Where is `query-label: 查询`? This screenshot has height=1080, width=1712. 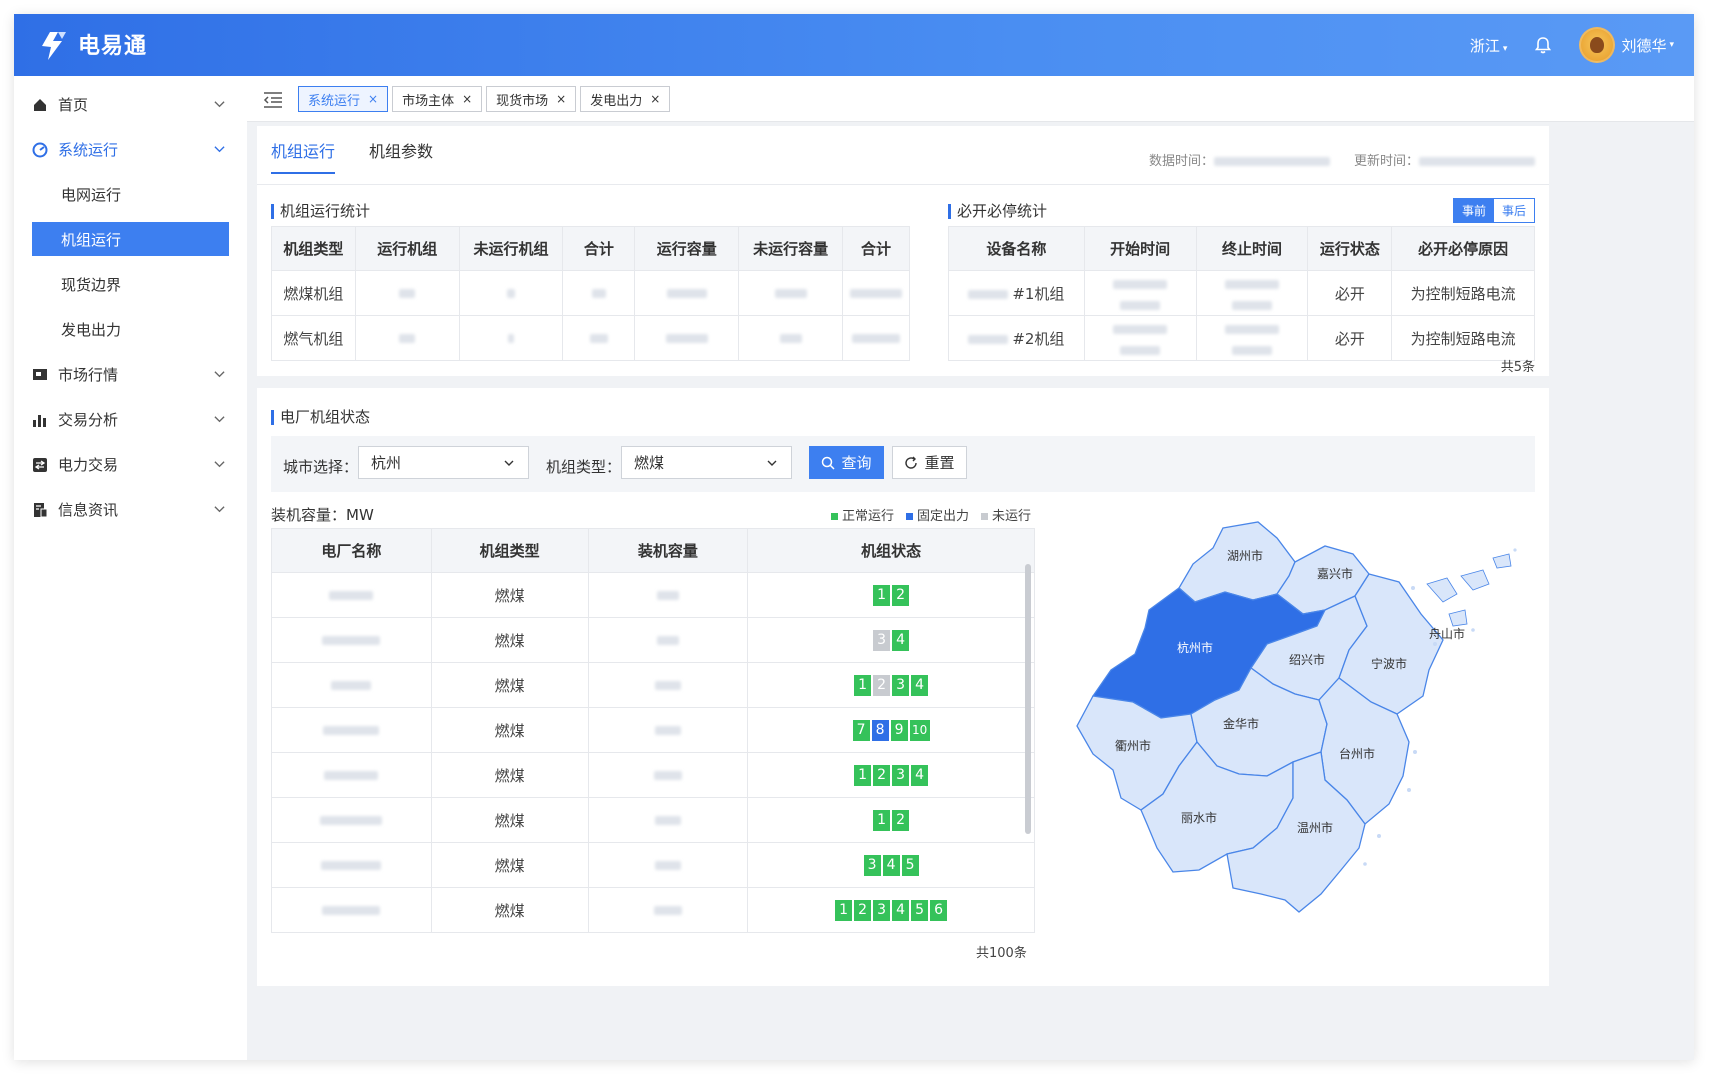
query-label: 查询 is located at coordinates (856, 463).